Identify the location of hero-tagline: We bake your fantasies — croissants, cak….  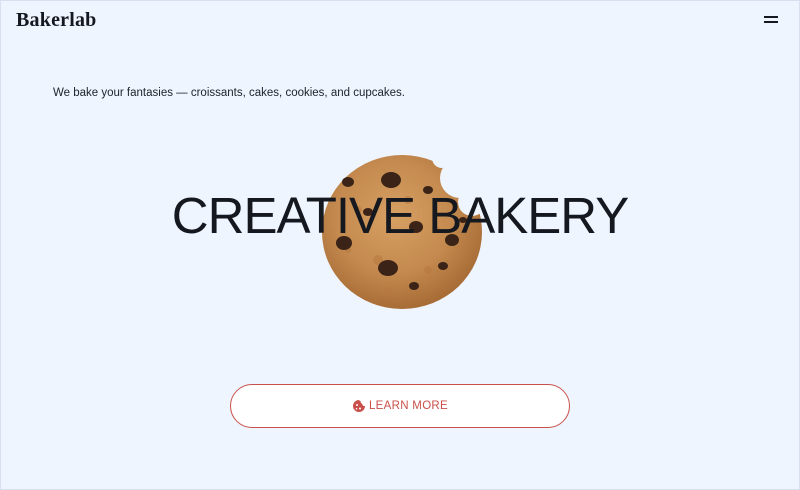
(229, 93).